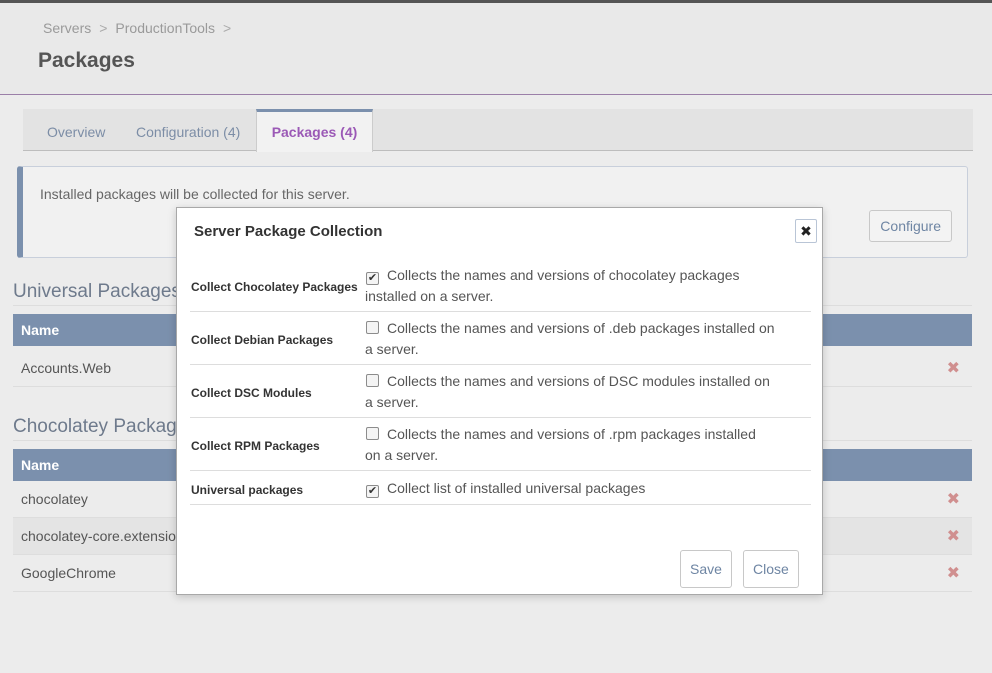  I want to click on universal-packages-title: Universal Packages, so click(97, 291).